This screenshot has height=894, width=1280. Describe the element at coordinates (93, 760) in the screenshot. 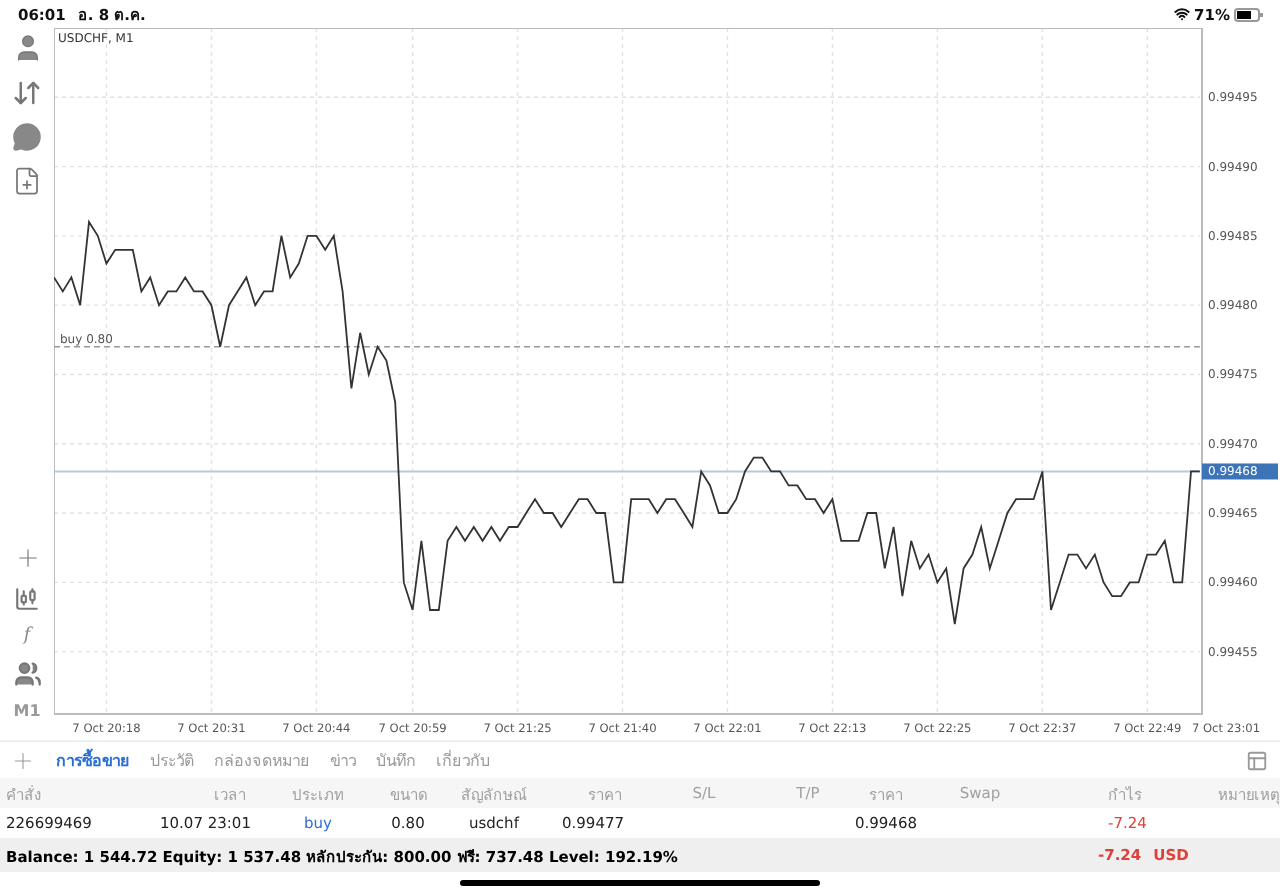

I see `tab: การซื้อขาย` at that location.